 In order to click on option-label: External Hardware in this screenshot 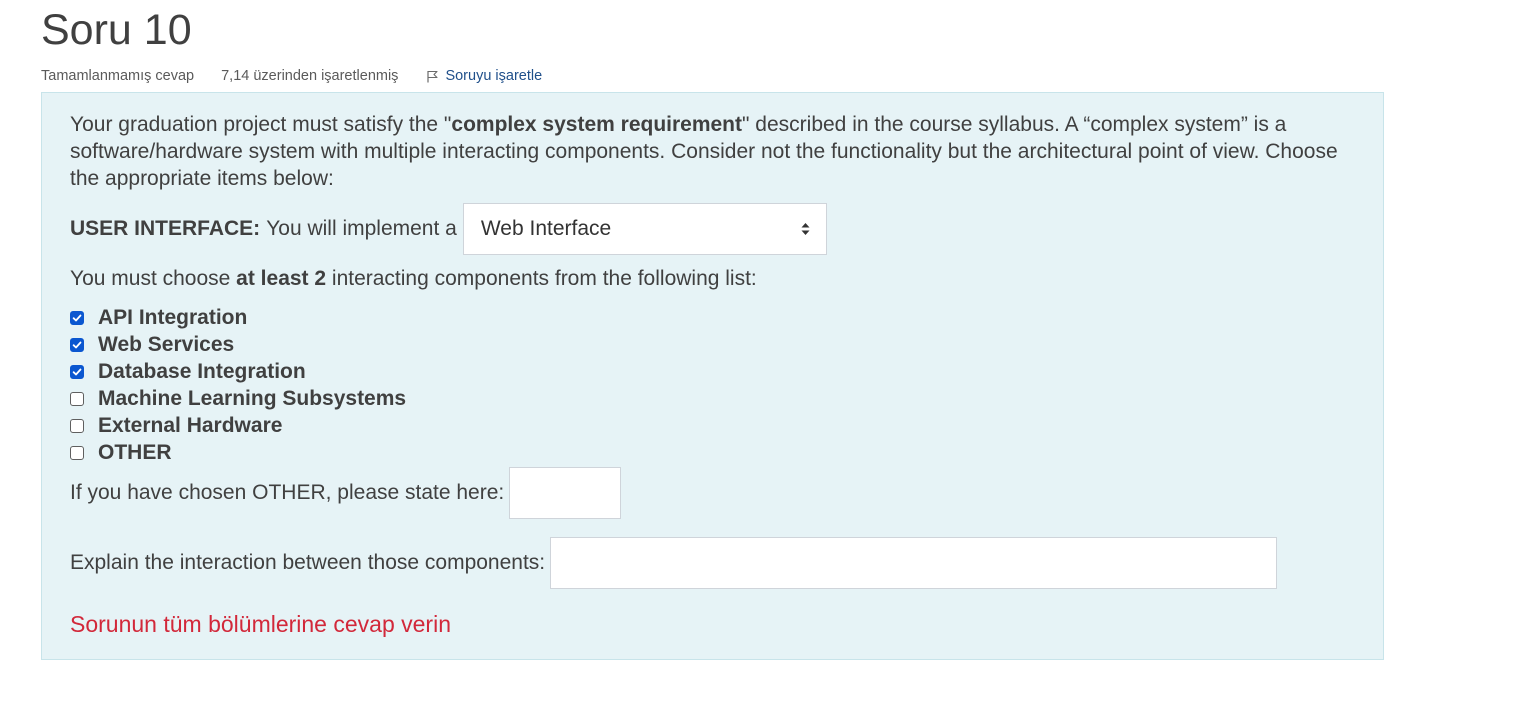, I will do `click(190, 425)`.